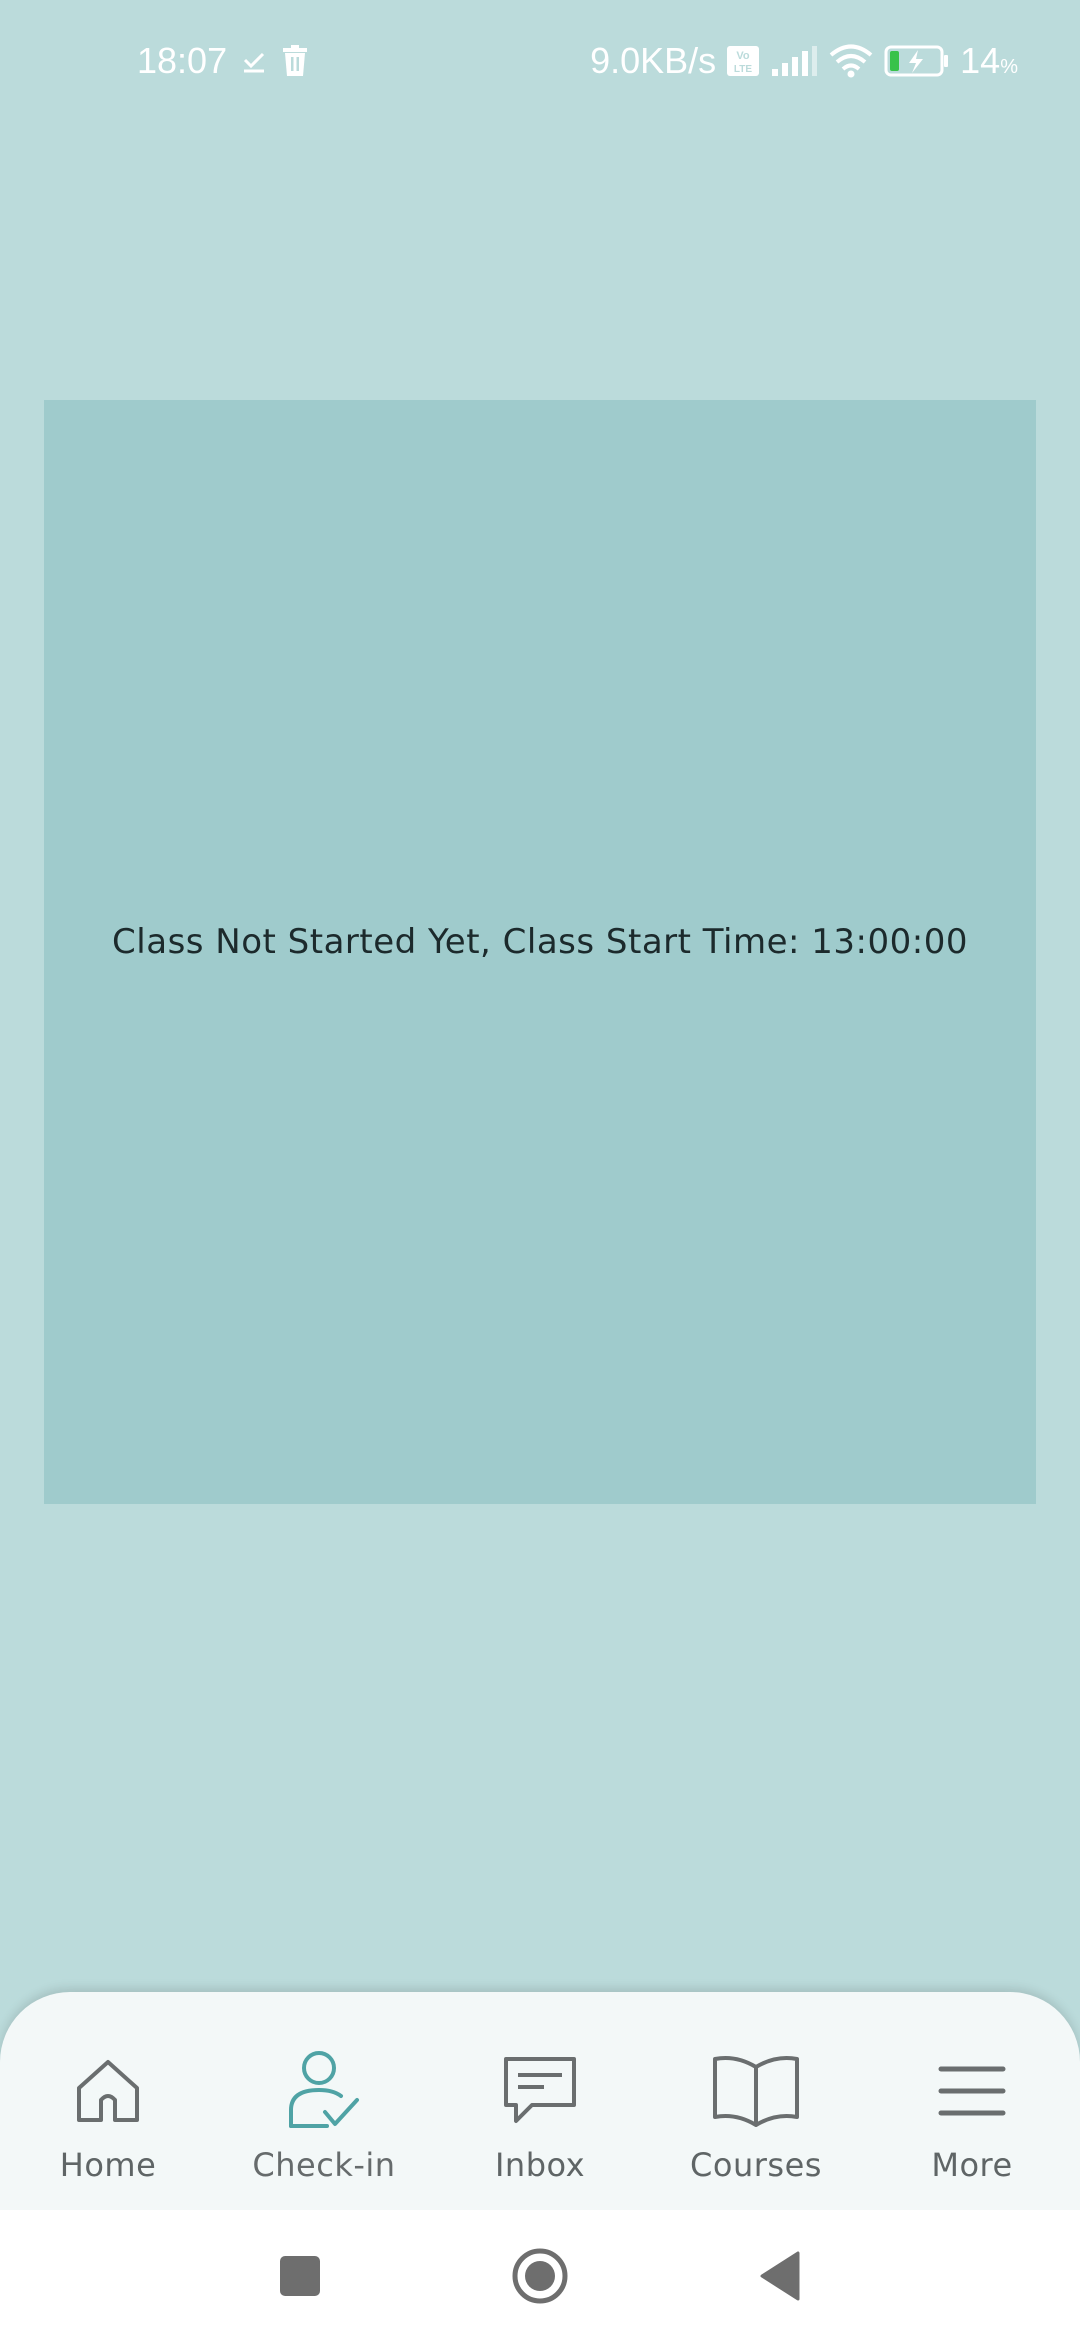 Image resolution: width=1080 pixels, height=2340 pixels. I want to click on download-done-icon, so click(254, 61).